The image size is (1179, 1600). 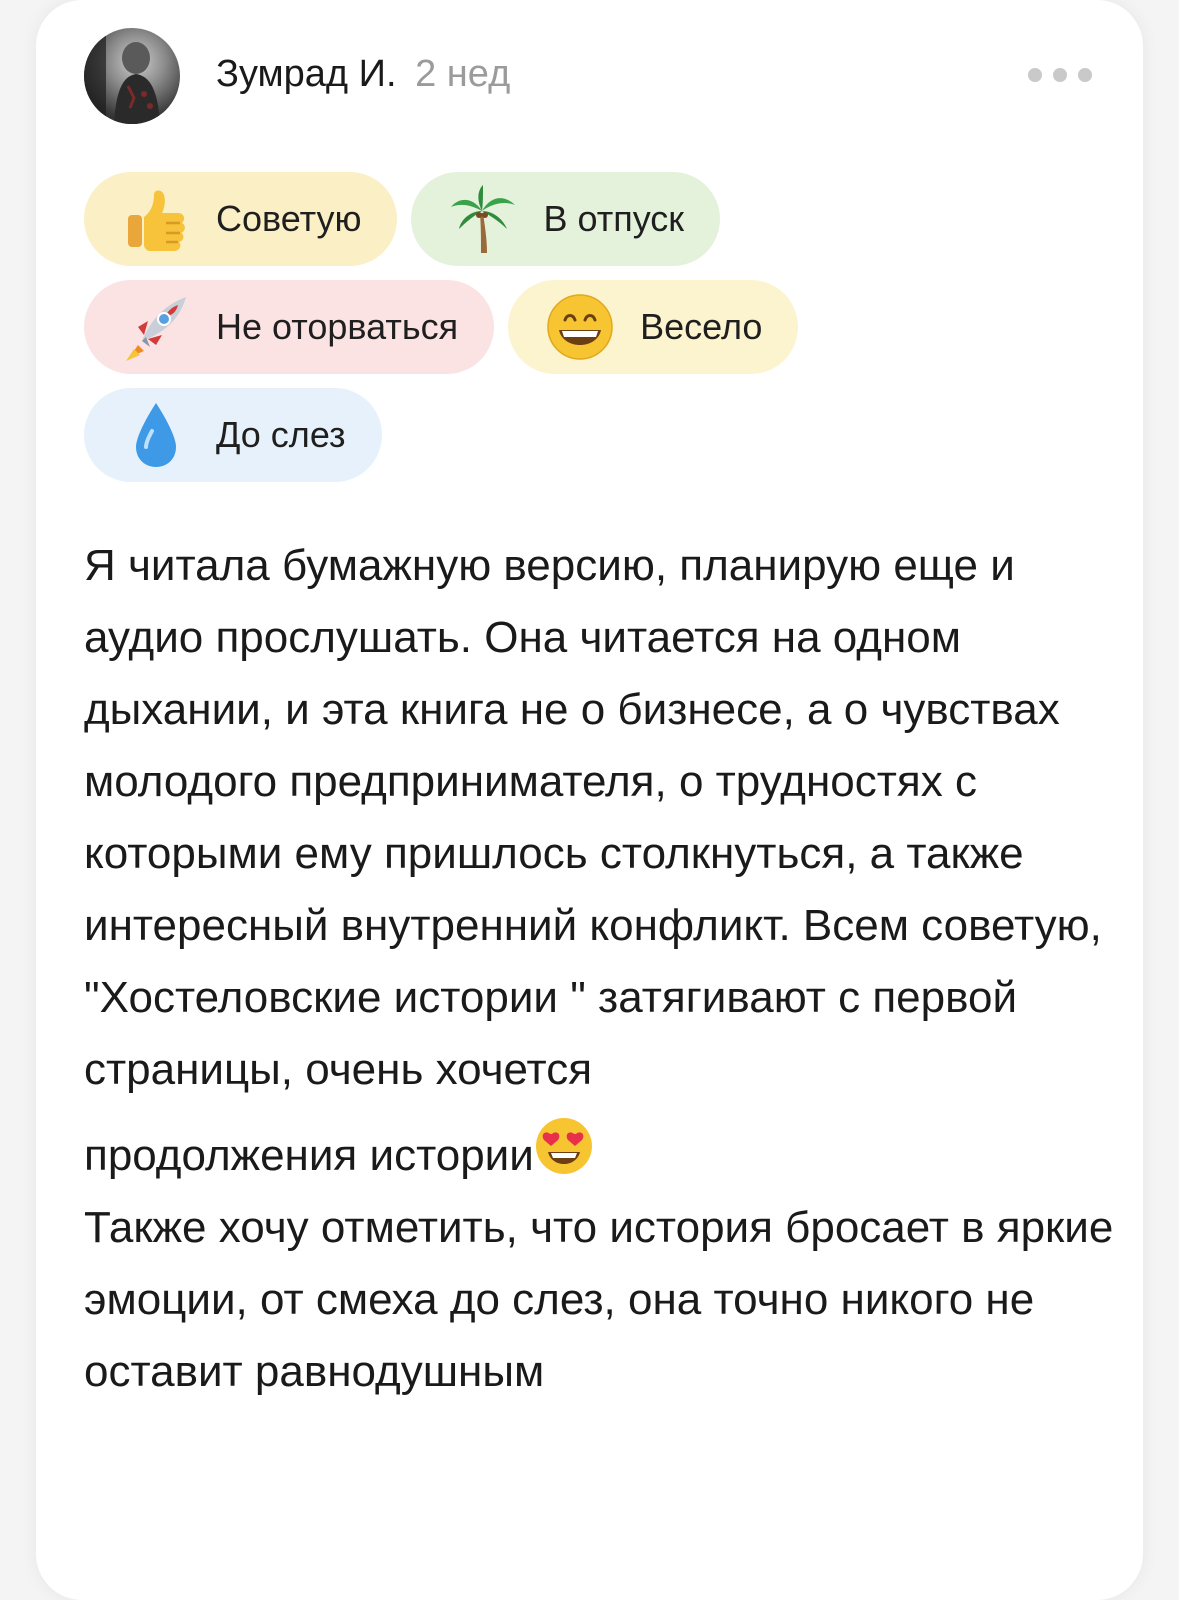 I want to click on thumbs-up-icon, so click(x=156, y=219).